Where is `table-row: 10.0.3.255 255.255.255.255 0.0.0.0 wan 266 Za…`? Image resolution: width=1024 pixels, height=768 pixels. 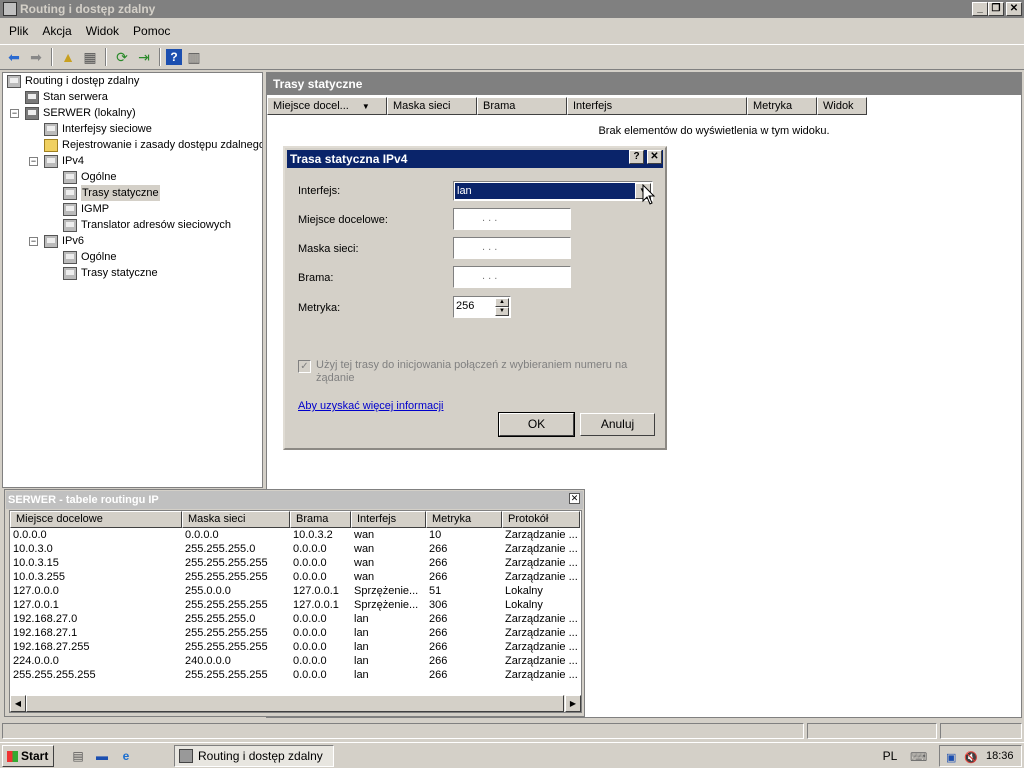 table-row: 10.0.3.255 255.255.255.255 0.0.0.0 wan 266 Za… is located at coordinates (295, 577).